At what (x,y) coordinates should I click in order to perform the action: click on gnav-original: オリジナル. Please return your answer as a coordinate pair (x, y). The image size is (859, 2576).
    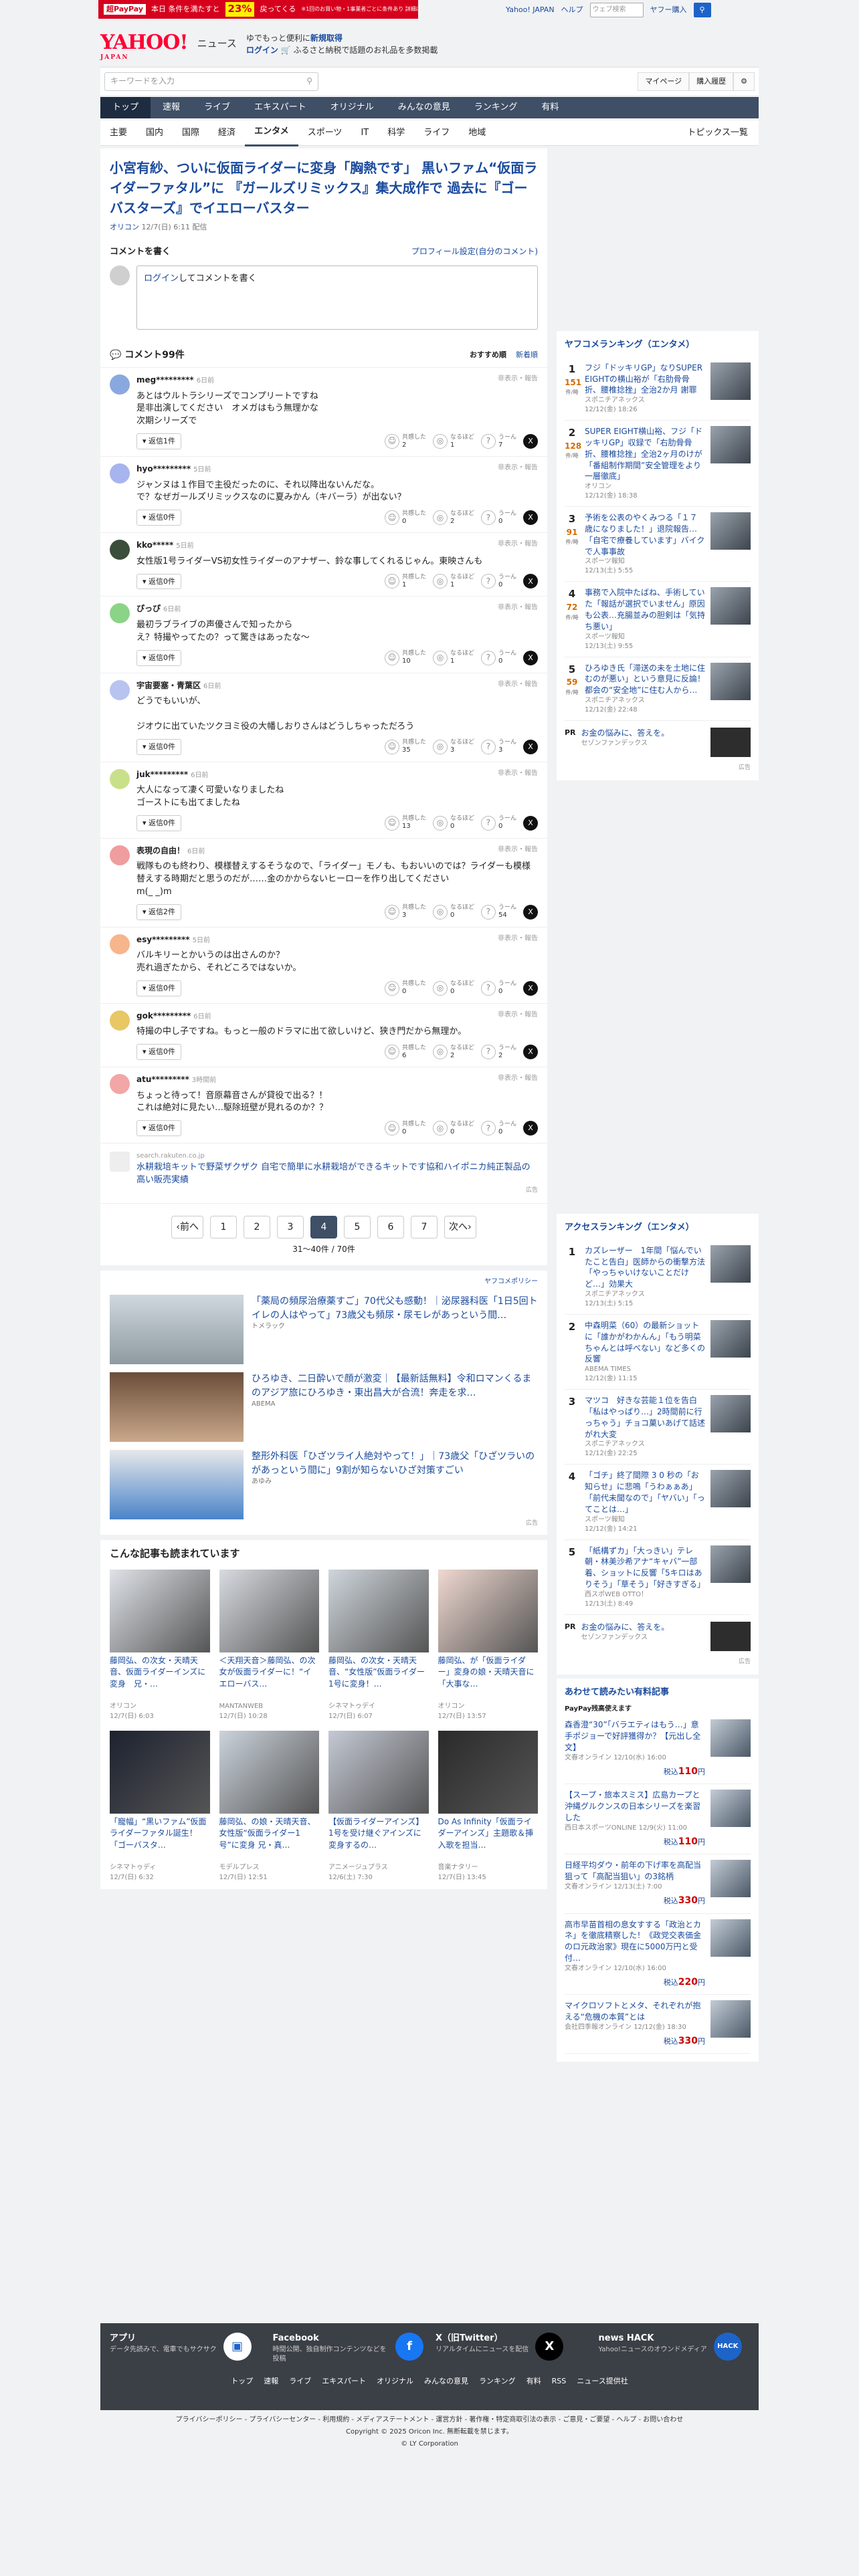
    Looking at the image, I should click on (352, 107).